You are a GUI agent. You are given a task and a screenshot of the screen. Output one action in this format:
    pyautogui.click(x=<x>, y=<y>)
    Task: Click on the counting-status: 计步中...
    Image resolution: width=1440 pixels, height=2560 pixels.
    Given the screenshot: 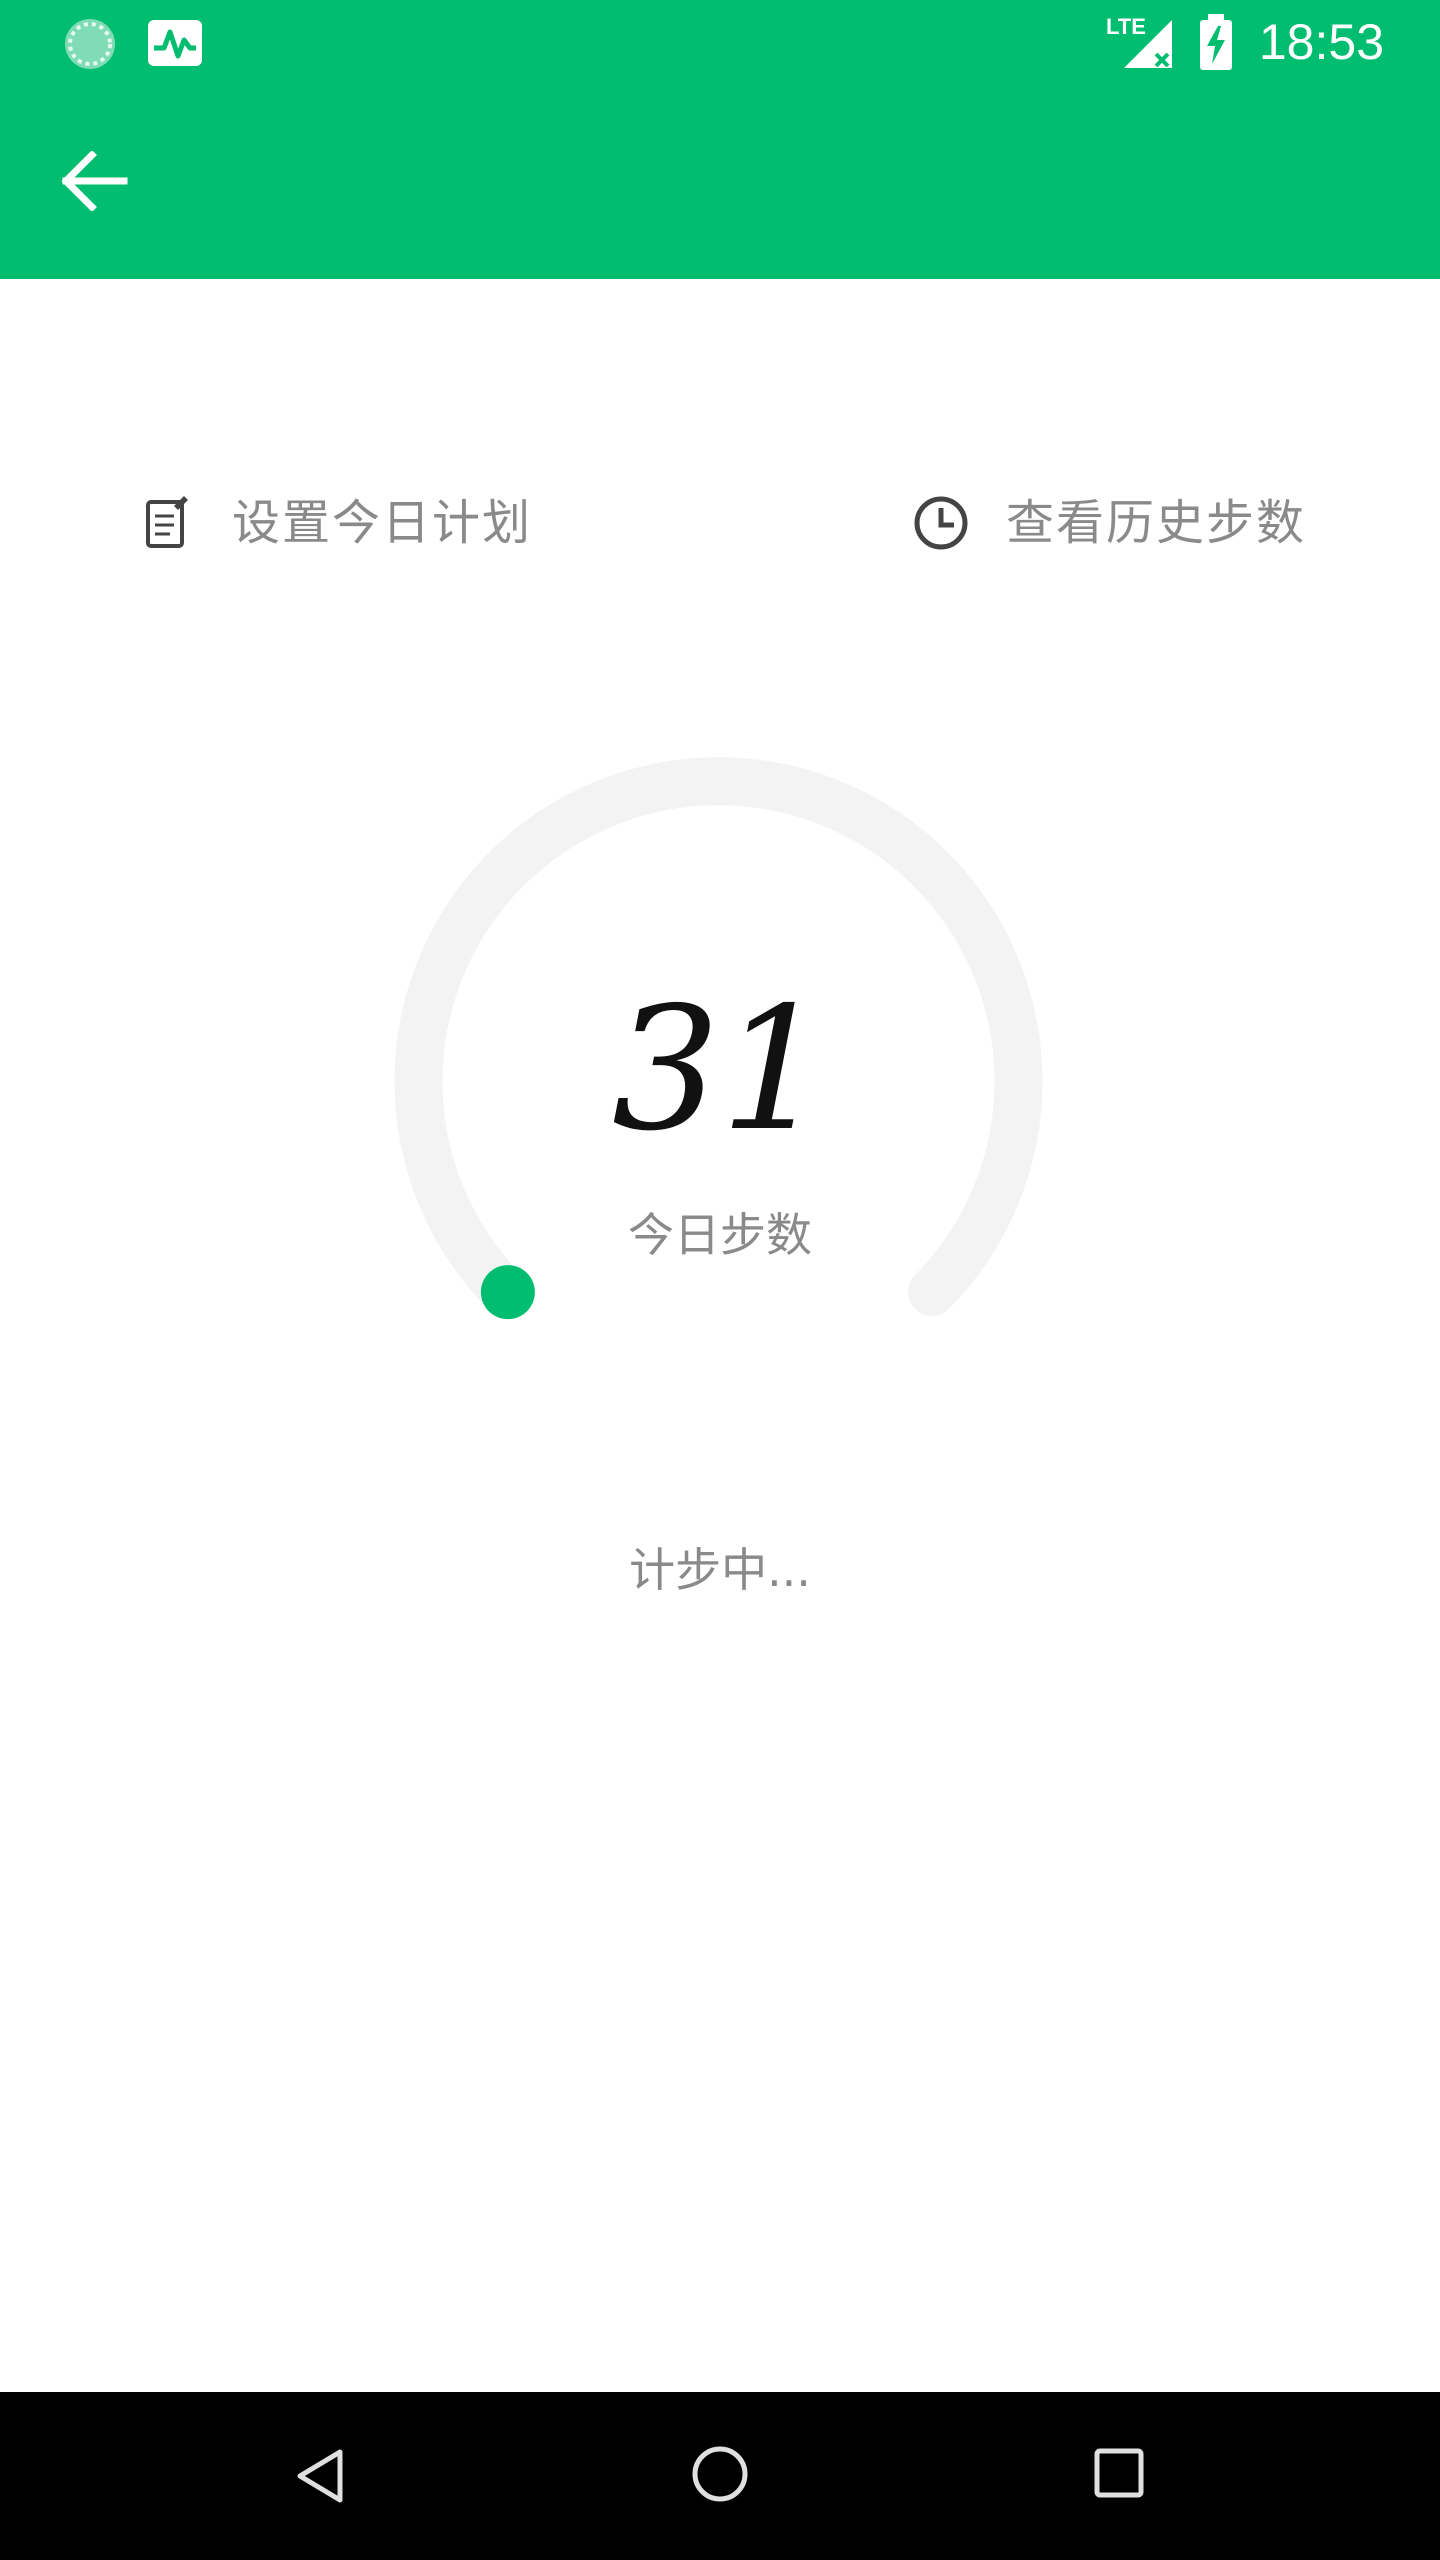 What is the action you would take?
    pyautogui.click(x=720, y=1570)
    